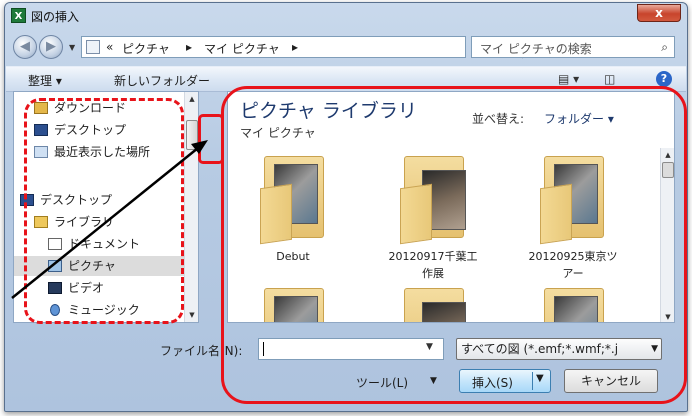 The width and height of the screenshot is (692, 416). Describe the element at coordinates (55, 17) in the screenshot. I see `window-title: 図の挿入` at that location.